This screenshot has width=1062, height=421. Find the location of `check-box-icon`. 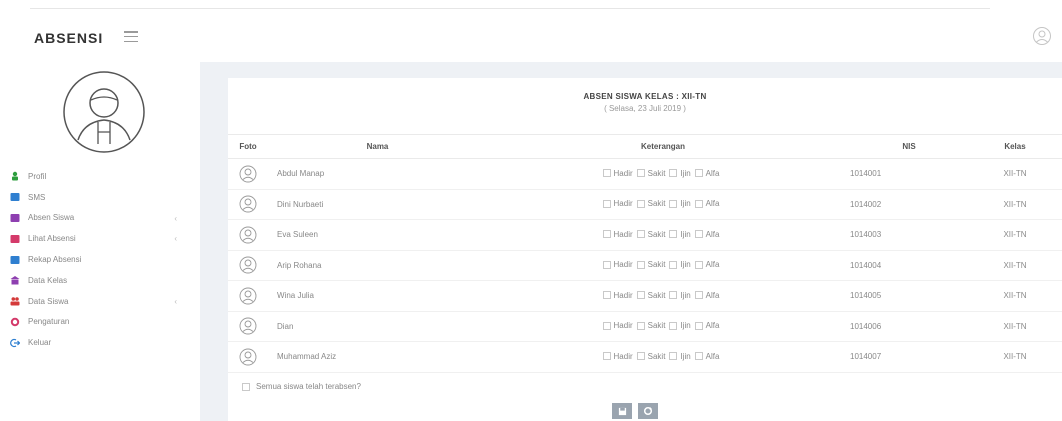

check-box-icon is located at coordinates (15, 218).